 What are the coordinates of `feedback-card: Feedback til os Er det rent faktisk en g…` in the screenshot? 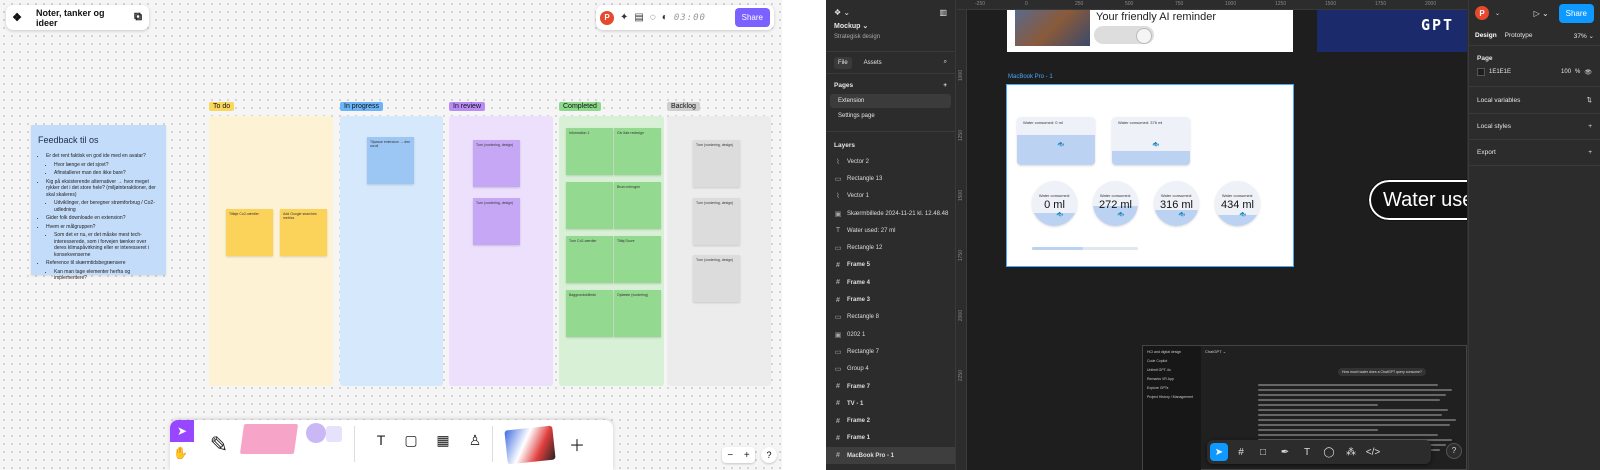 It's located at (98, 203).